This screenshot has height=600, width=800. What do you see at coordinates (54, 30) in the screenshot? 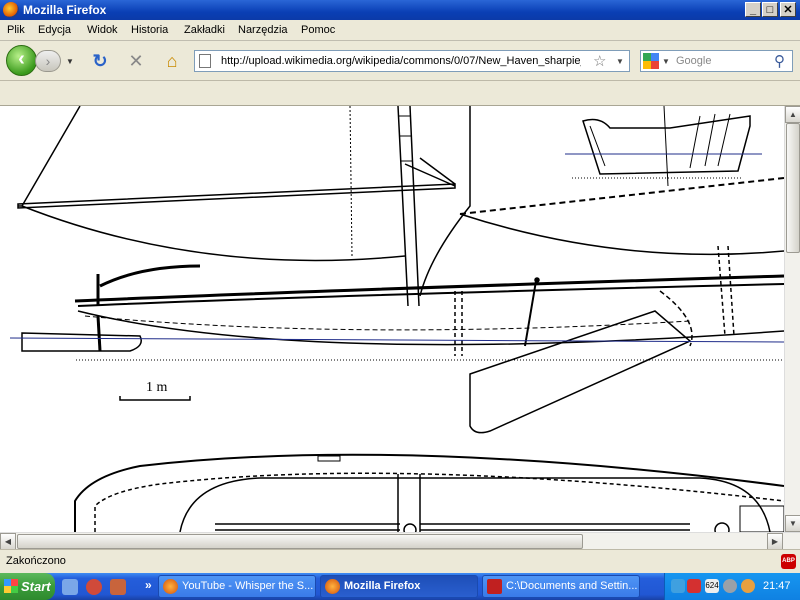
I see `menu-edycja: Edycja` at bounding box center [54, 30].